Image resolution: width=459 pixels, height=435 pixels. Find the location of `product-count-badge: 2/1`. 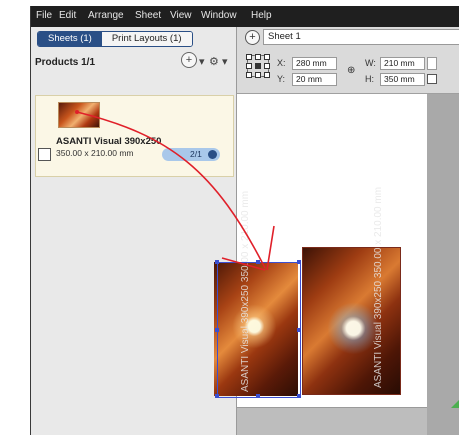

product-count-badge: 2/1 is located at coordinates (191, 154).